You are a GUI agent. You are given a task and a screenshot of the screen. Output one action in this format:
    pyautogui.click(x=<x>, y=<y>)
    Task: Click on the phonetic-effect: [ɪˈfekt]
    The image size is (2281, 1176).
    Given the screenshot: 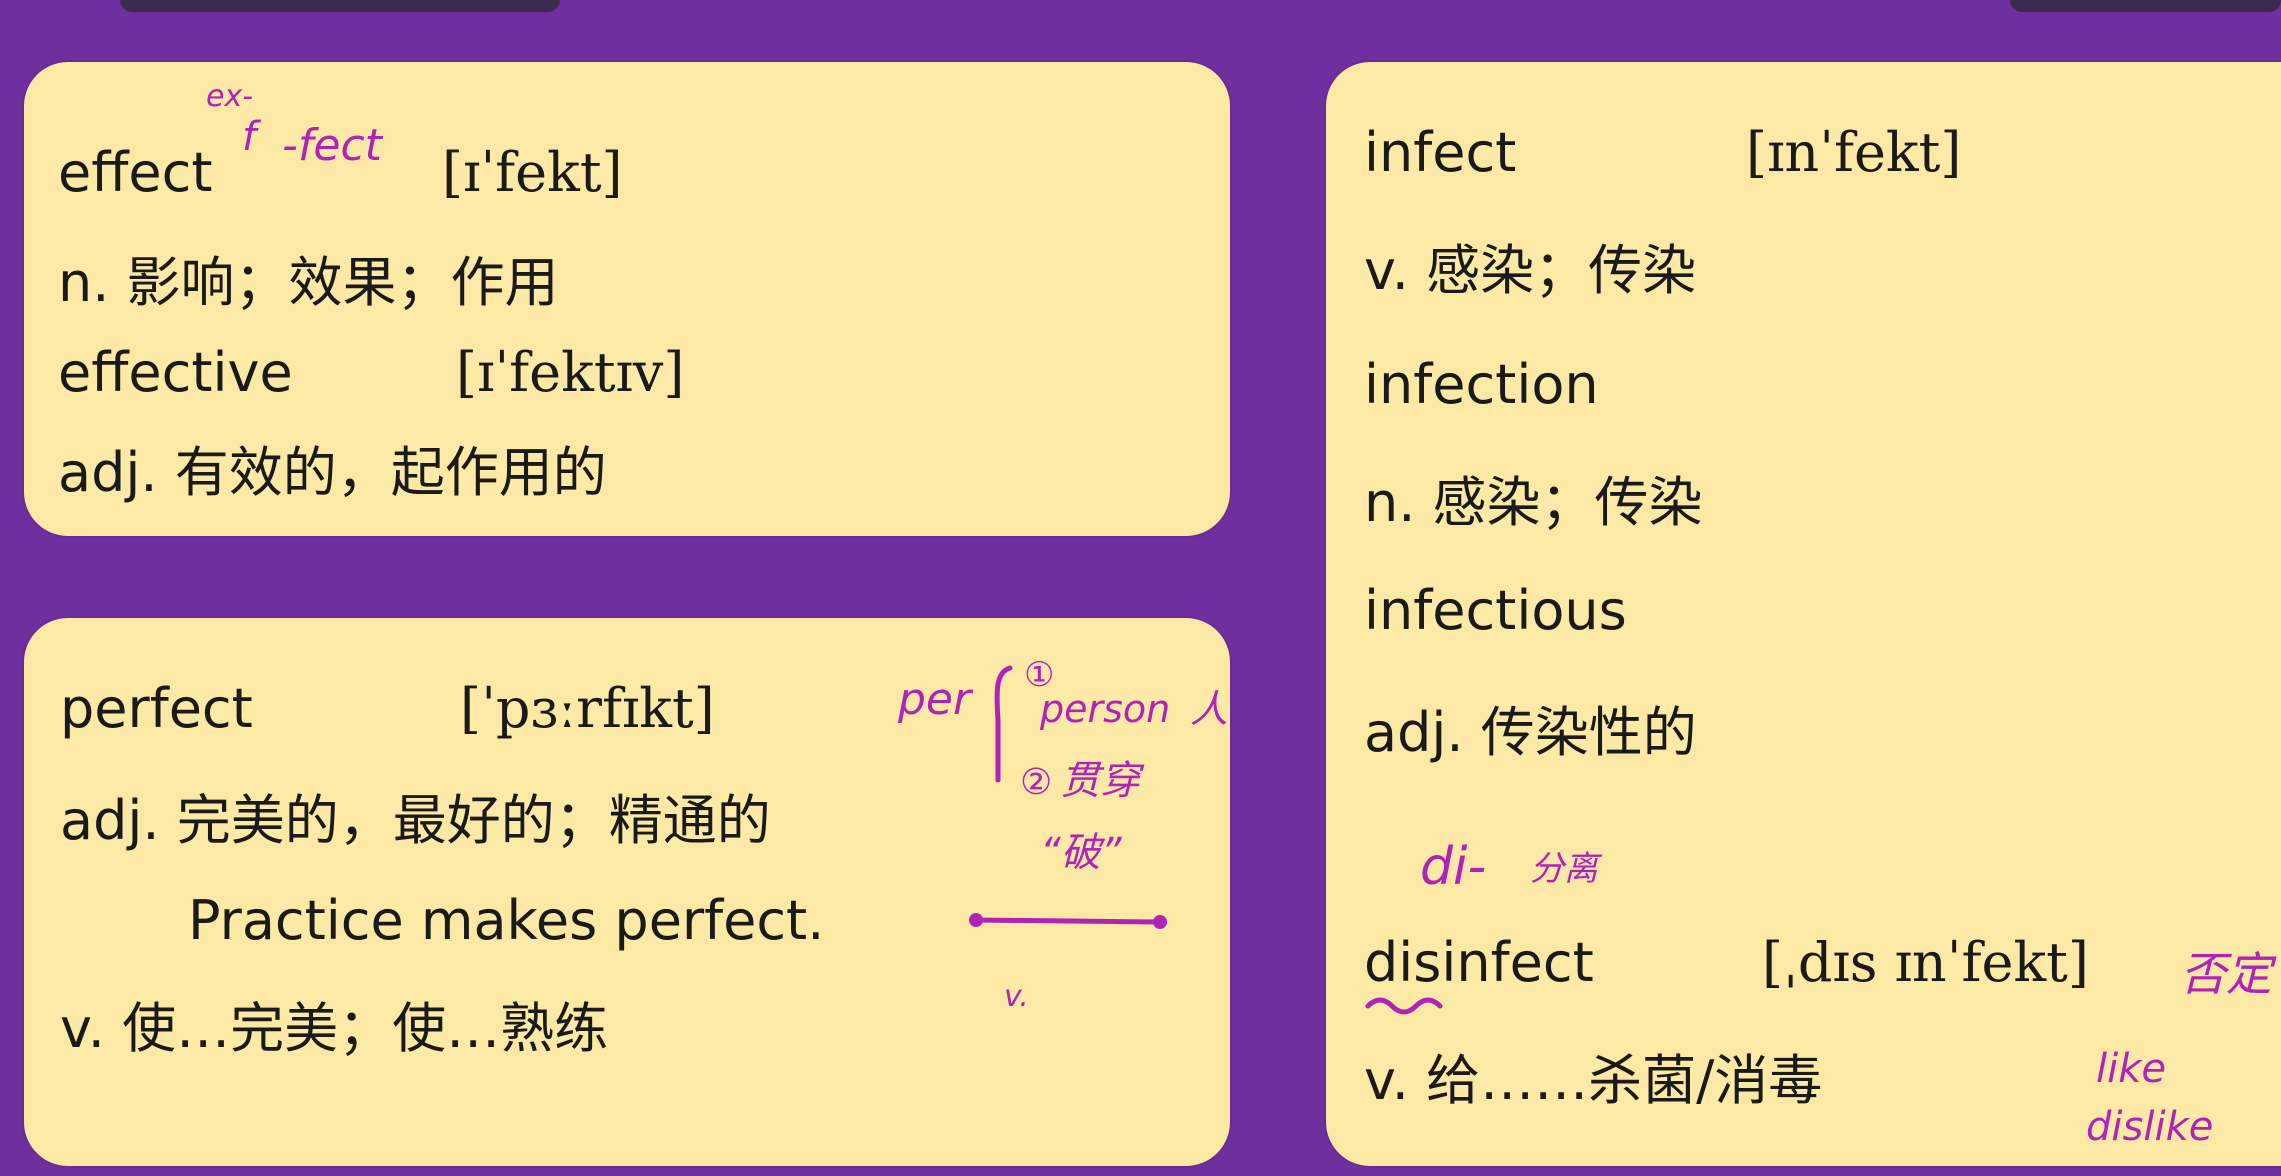 What is the action you would take?
    pyautogui.click(x=532, y=172)
    